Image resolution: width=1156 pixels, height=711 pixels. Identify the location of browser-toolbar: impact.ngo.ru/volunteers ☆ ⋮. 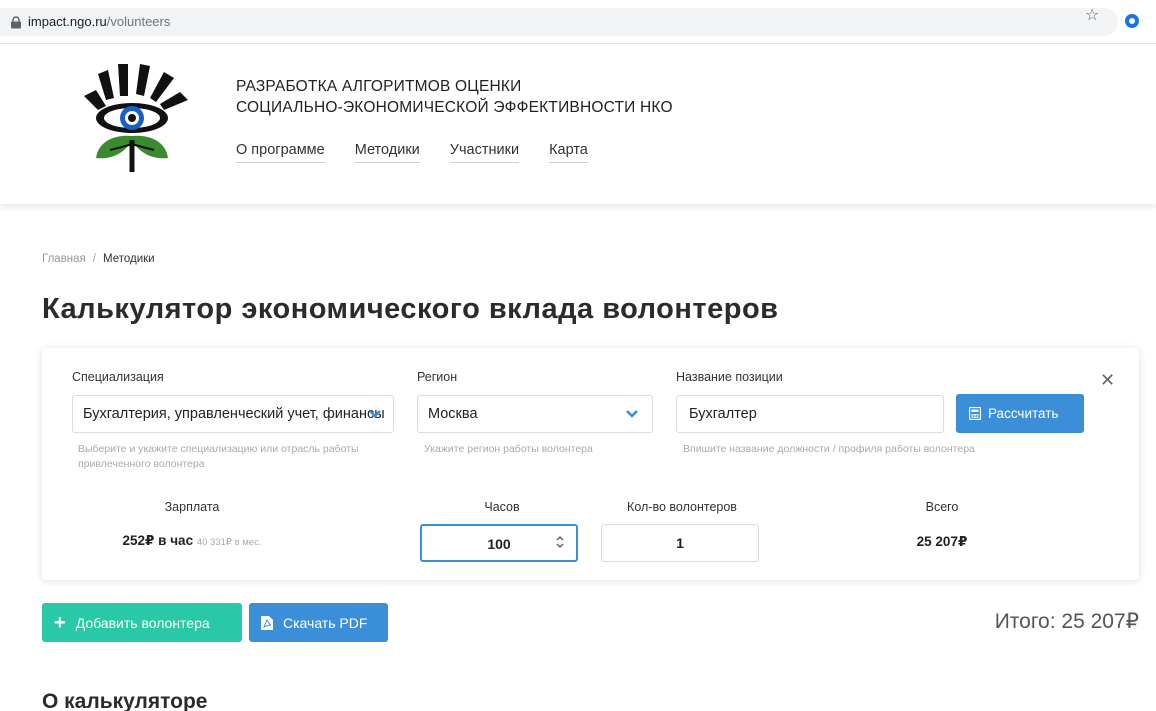
(578, 22).